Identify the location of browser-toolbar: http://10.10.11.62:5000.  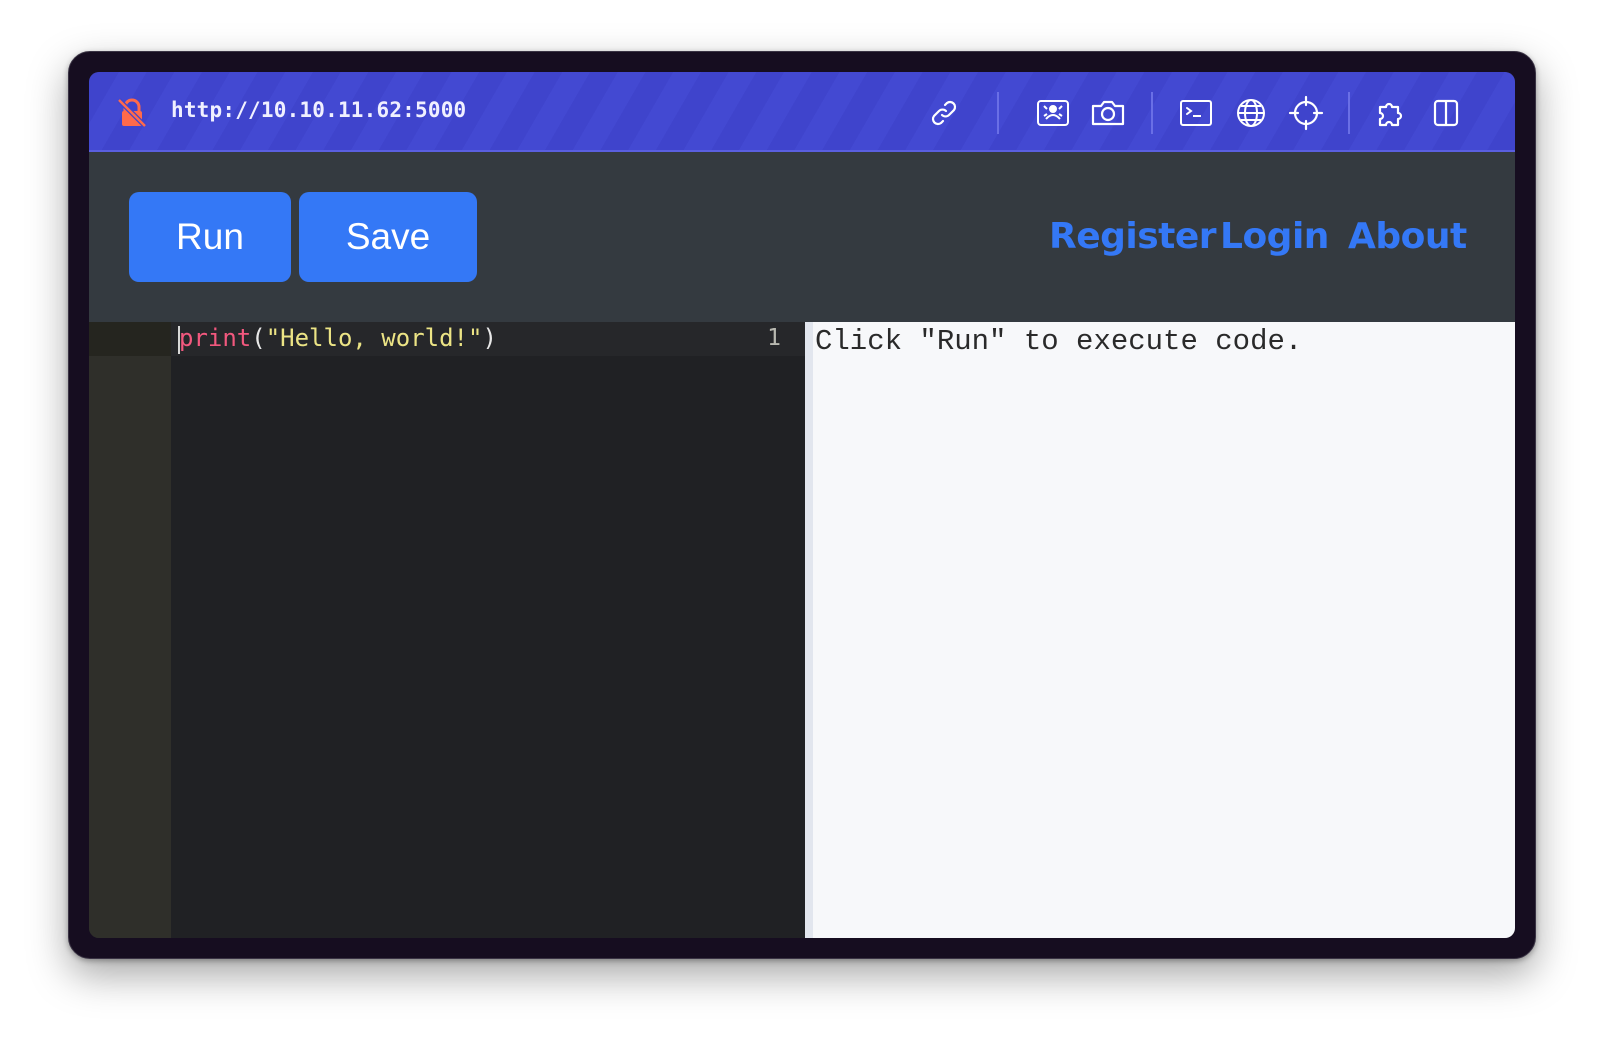
(802, 112).